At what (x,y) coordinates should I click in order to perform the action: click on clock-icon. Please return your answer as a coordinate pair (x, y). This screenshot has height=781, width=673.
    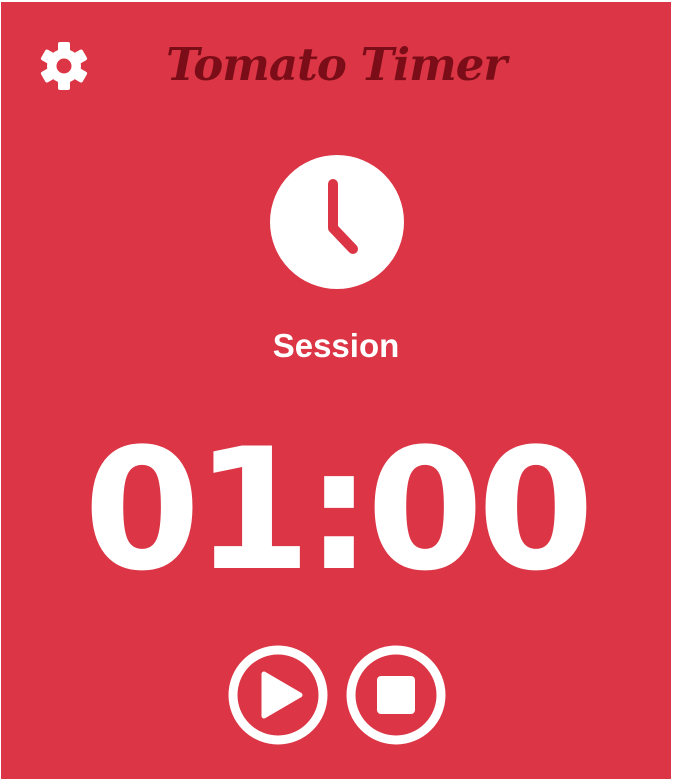
    Looking at the image, I should click on (337, 222).